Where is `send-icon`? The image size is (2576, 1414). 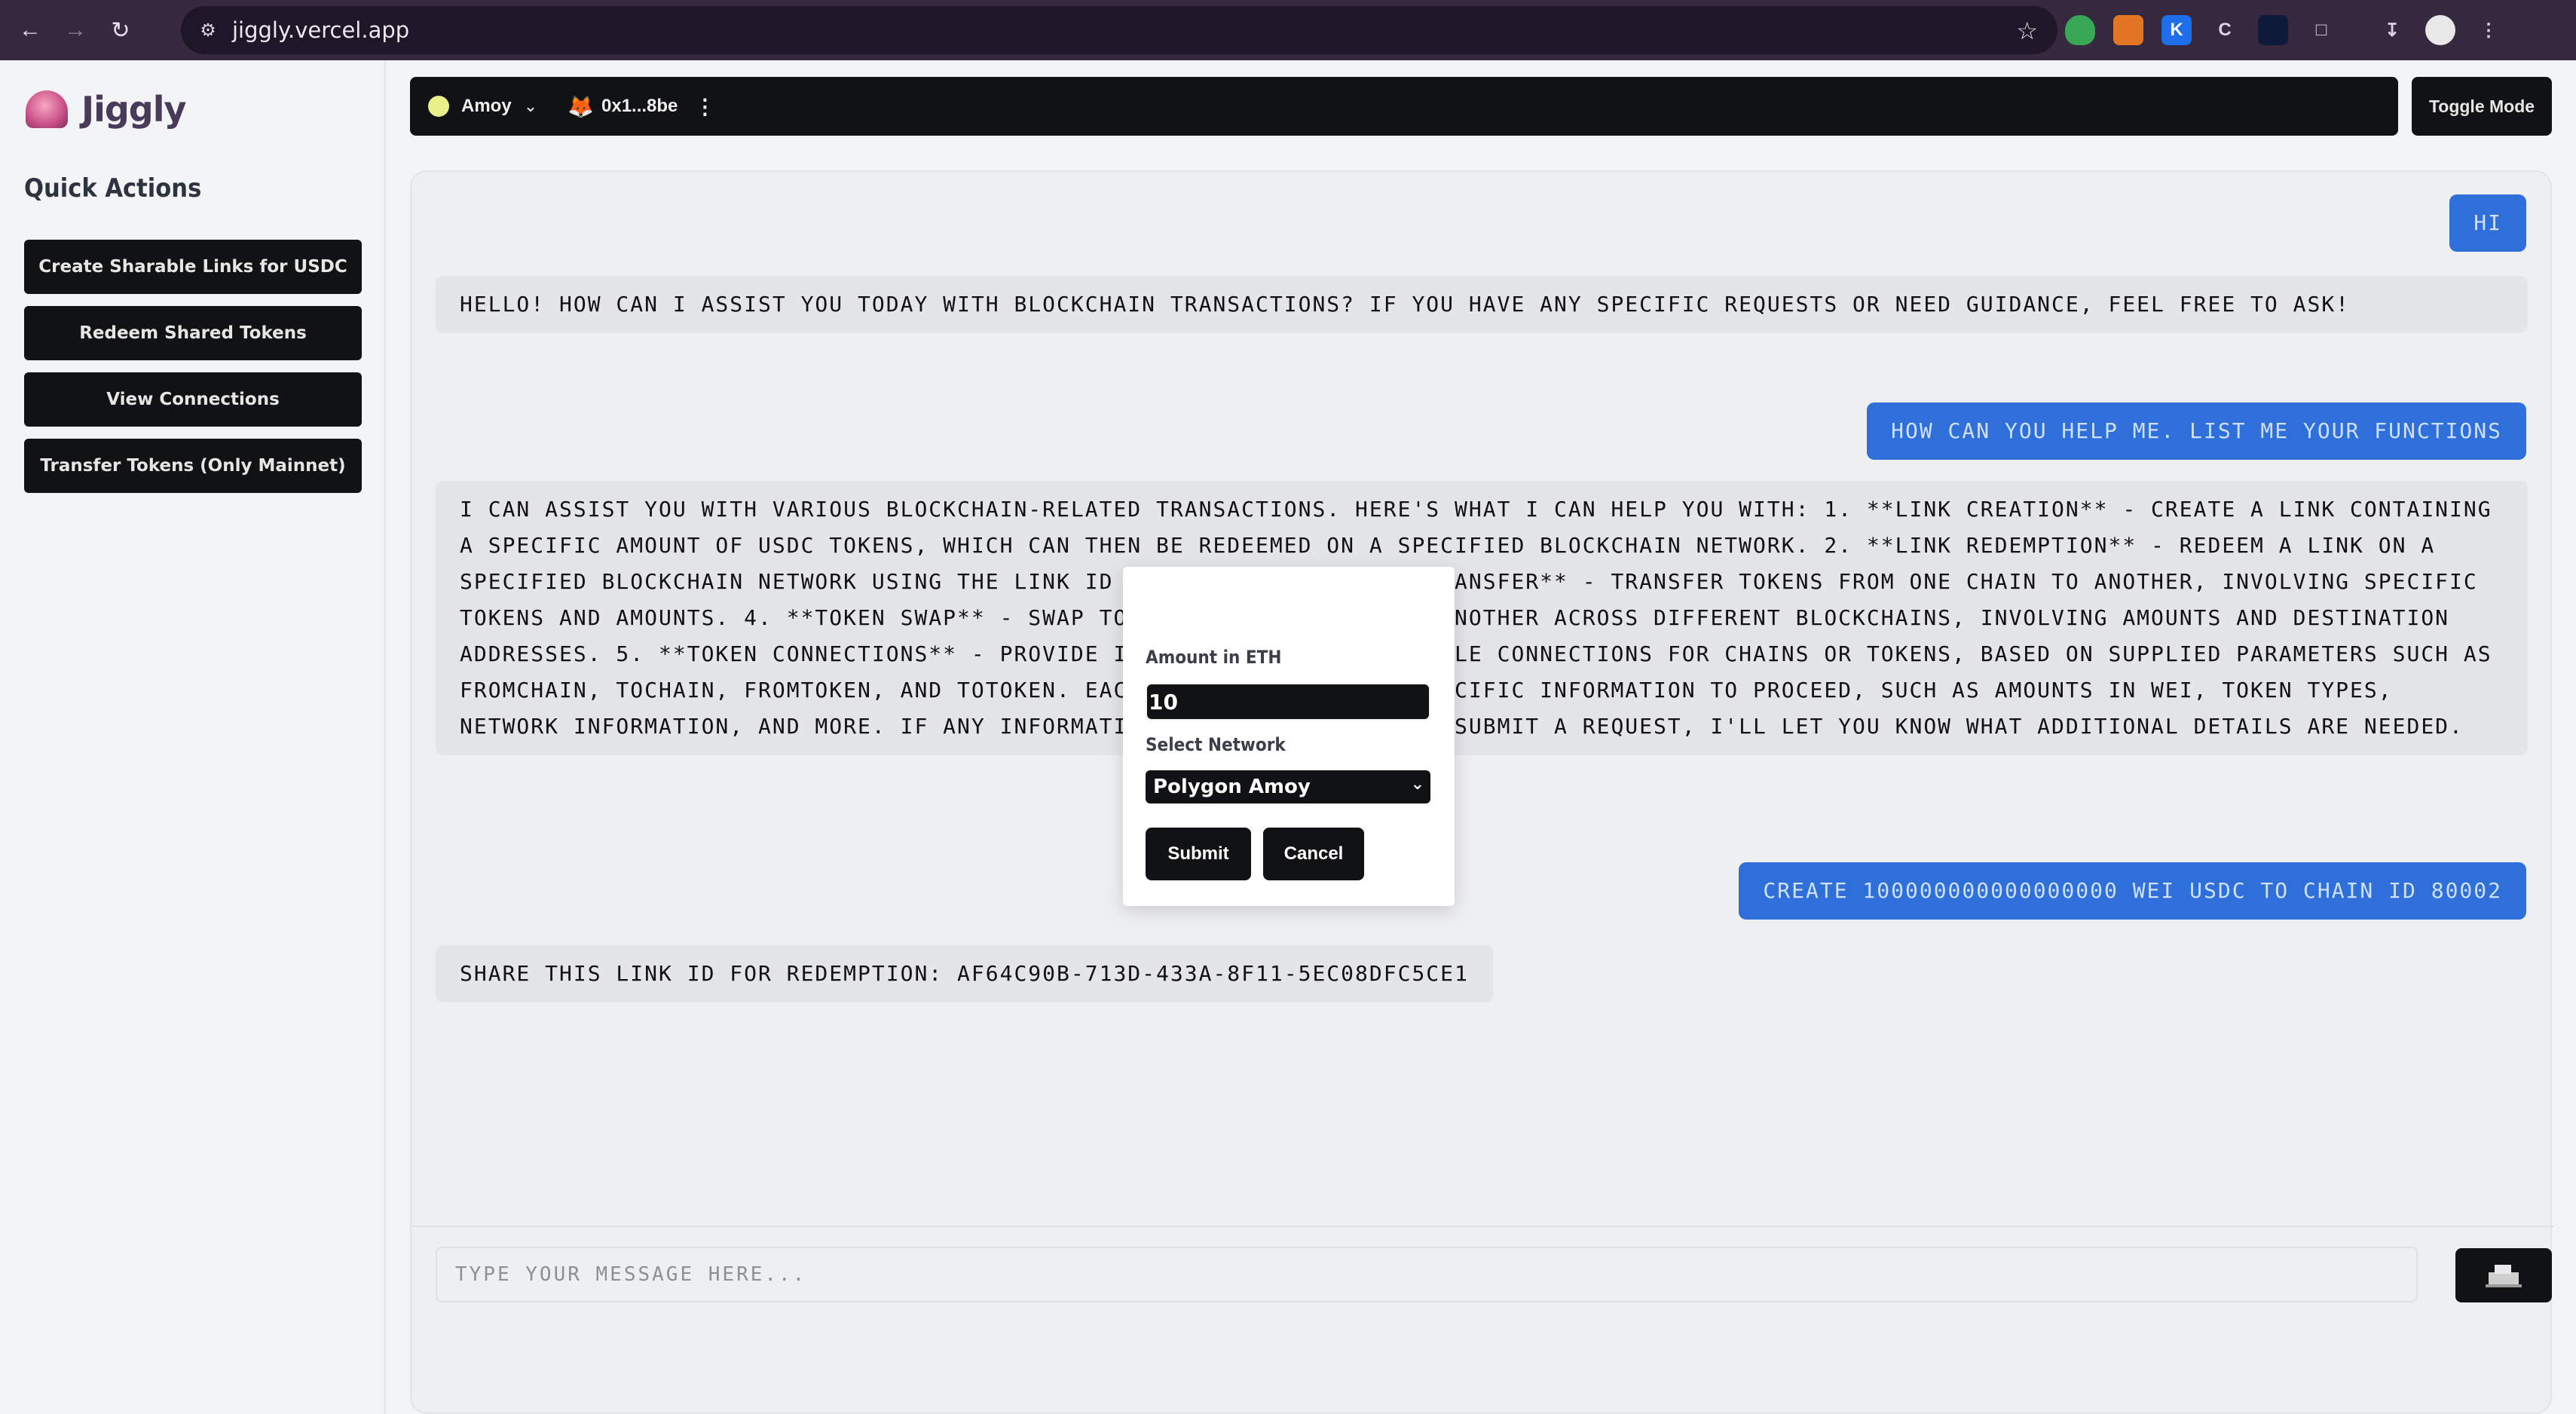 send-icon is located at coordinates (2504, 1276).